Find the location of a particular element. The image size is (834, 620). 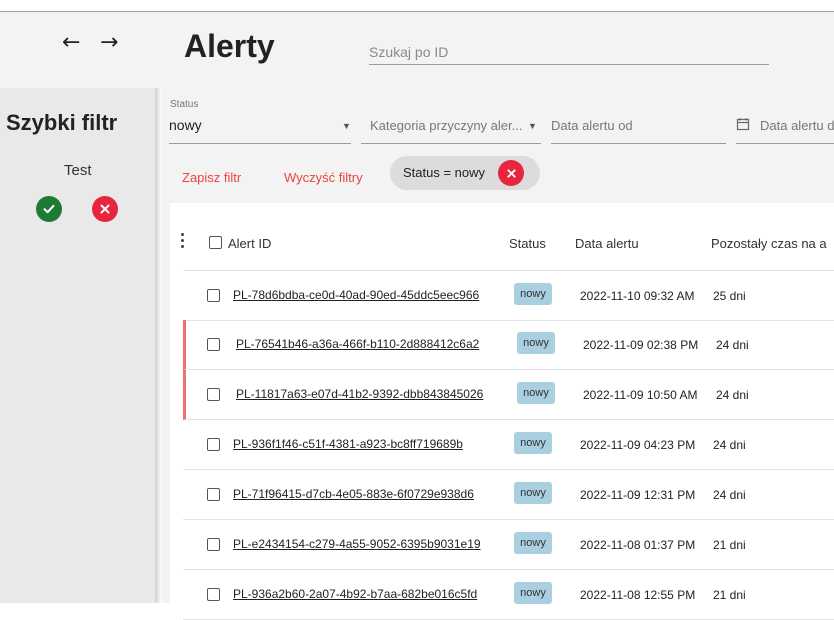

check-icon is located at coordinates (49, 209).